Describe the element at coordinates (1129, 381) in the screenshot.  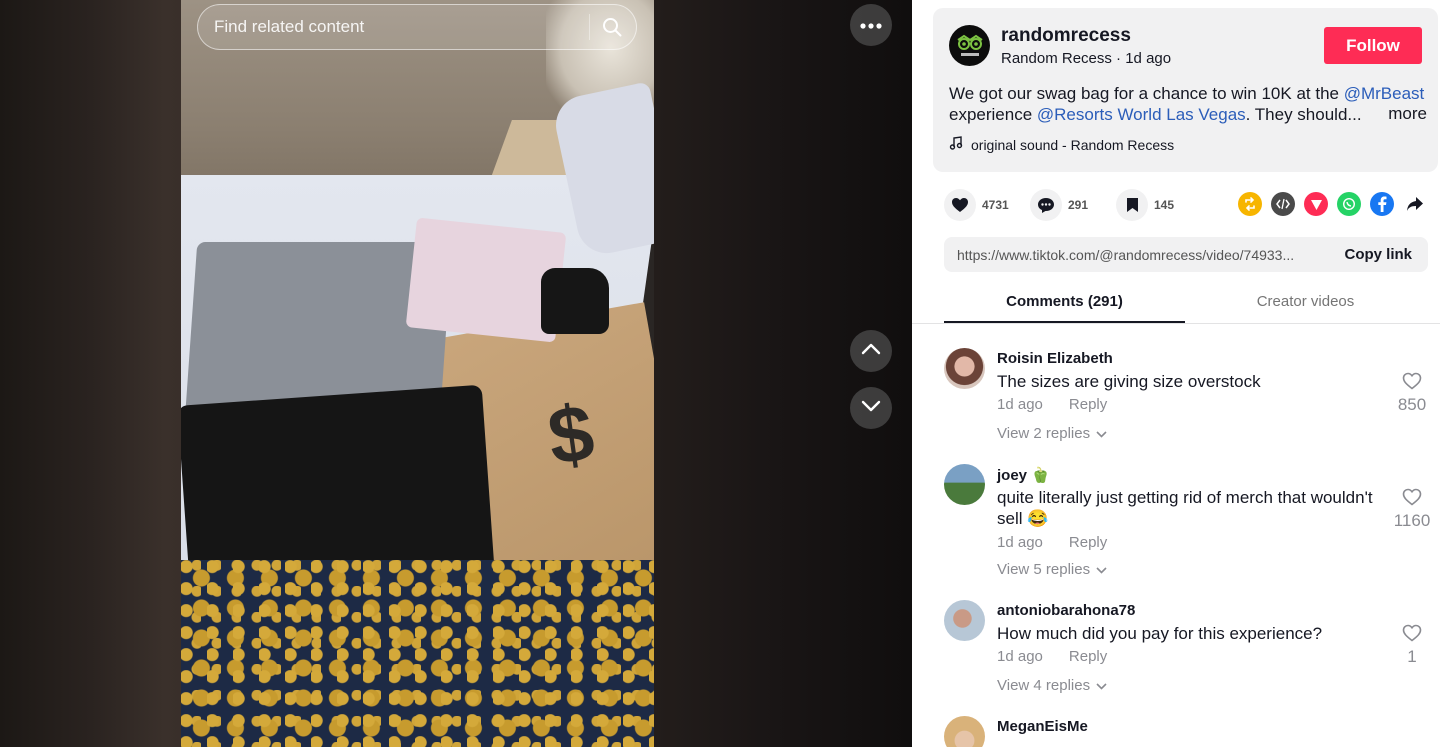
I see `comment-text: The sizes are giving size overstock` at that location.